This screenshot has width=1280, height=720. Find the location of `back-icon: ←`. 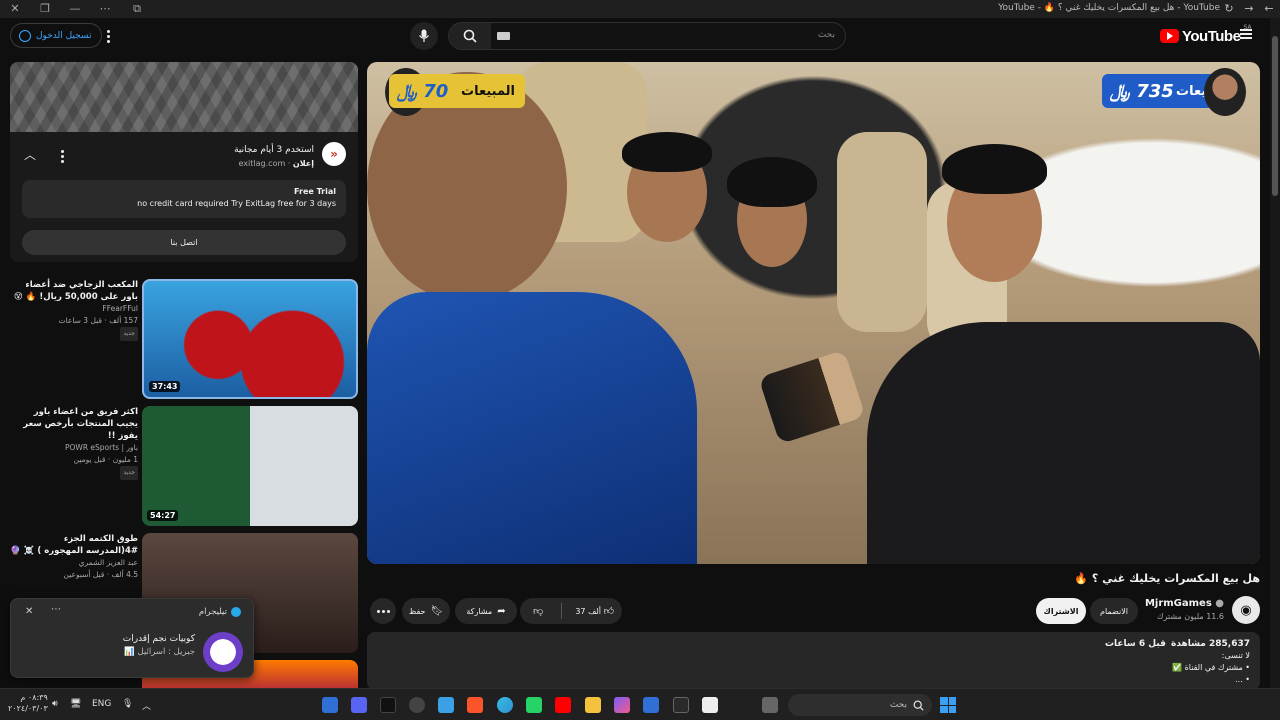

back-icon: ← is located at coordinates (1269, 9).